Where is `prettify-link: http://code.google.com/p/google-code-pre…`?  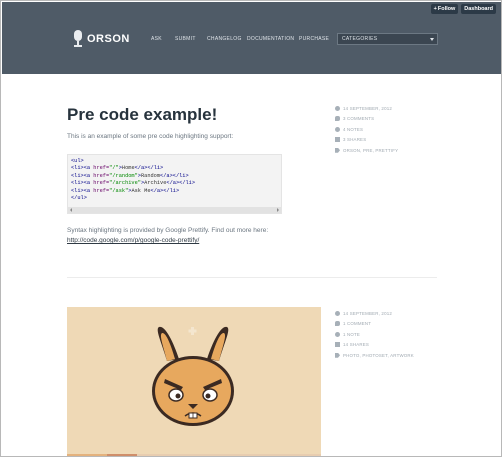
prettify-link: http://code.google.com/p/google-code-pre… is located at coordinates (133, 240).